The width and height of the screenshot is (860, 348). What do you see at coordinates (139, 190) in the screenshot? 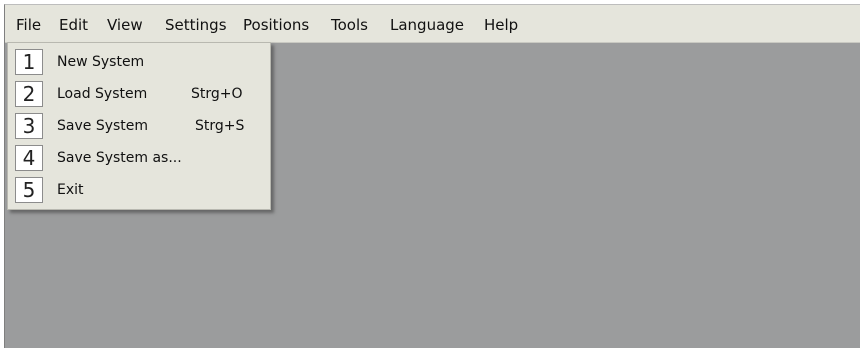
I see `menu-item-exit: 5 Exit` at bounding box center [139, 190].